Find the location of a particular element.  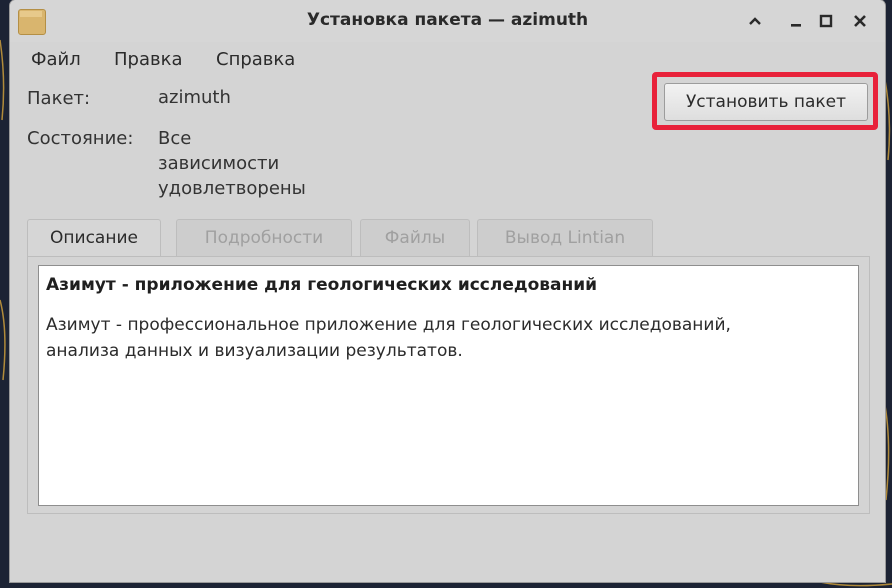

title-bar: Установка пакета — azimuth is located at coordinates (447, 21).